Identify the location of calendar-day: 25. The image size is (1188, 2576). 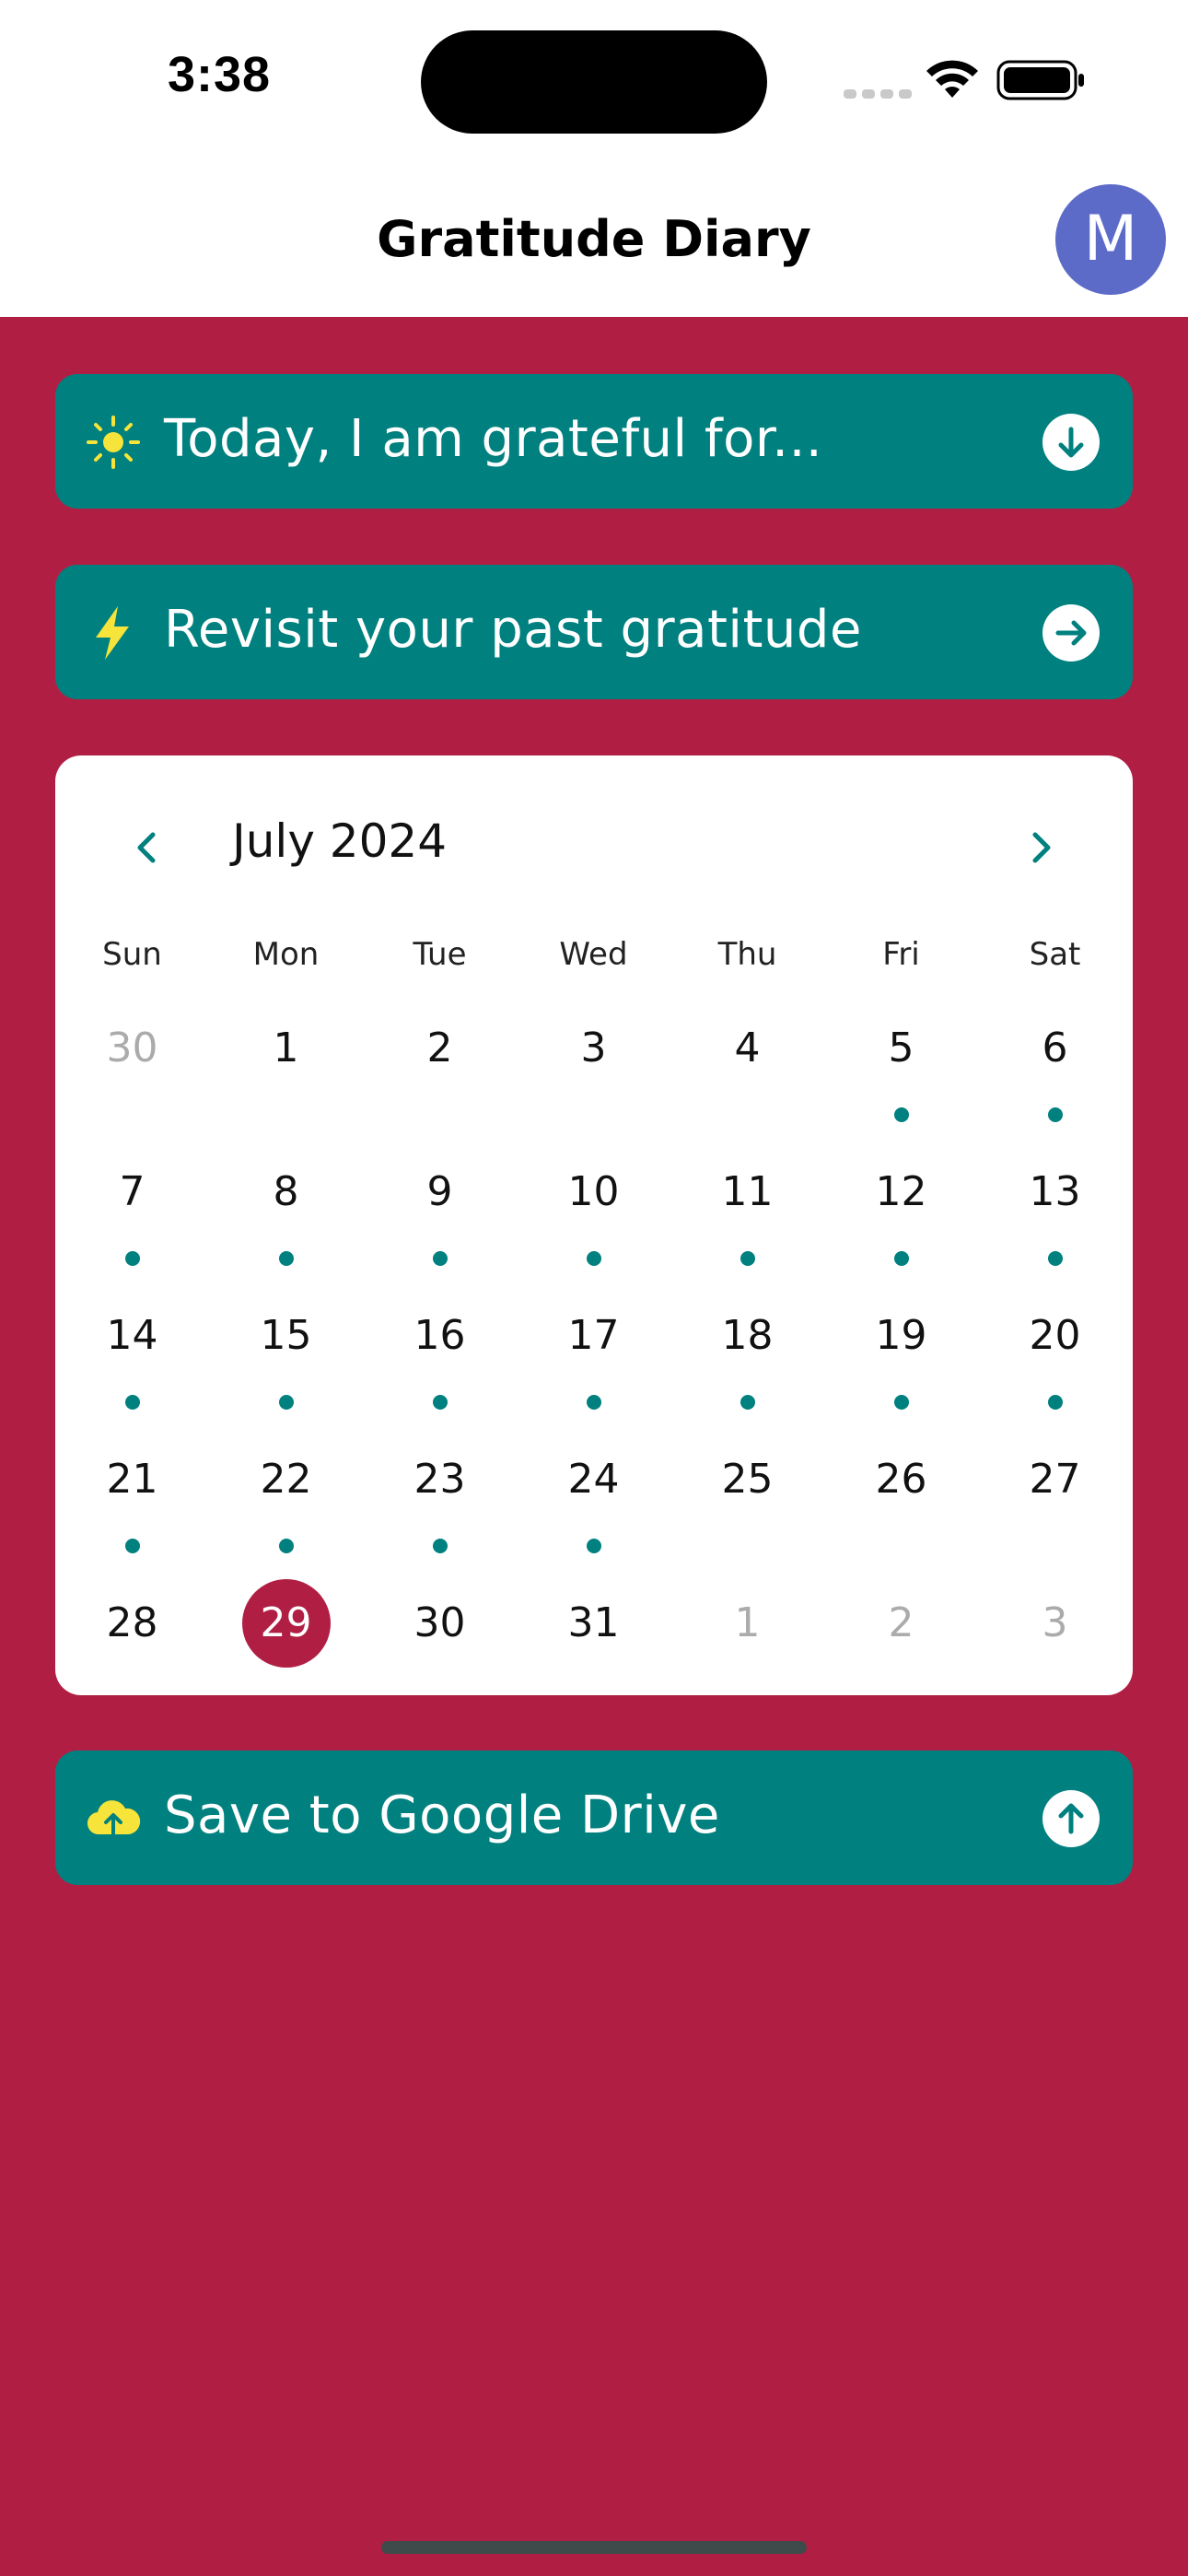
(747, 1507).